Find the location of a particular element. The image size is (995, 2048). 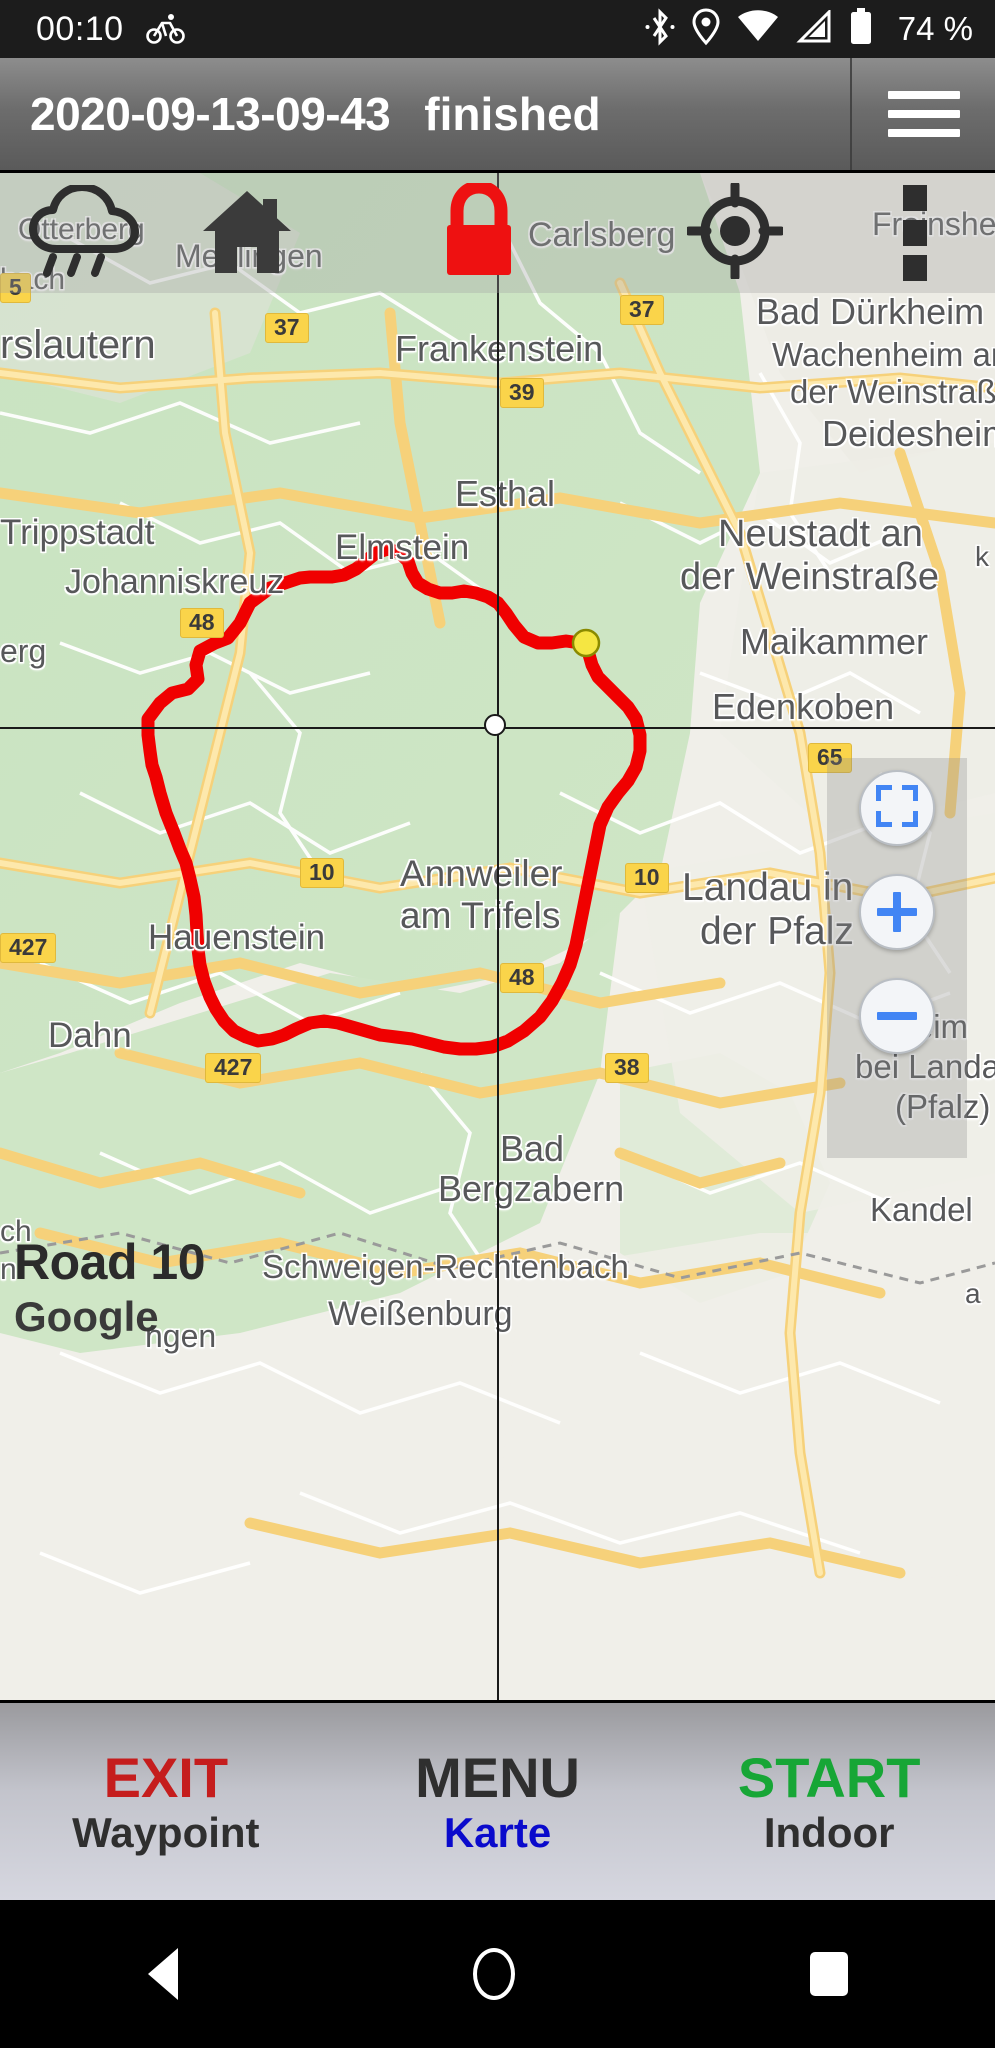

back-triangle-icon is located at coordinates (162, 1974).